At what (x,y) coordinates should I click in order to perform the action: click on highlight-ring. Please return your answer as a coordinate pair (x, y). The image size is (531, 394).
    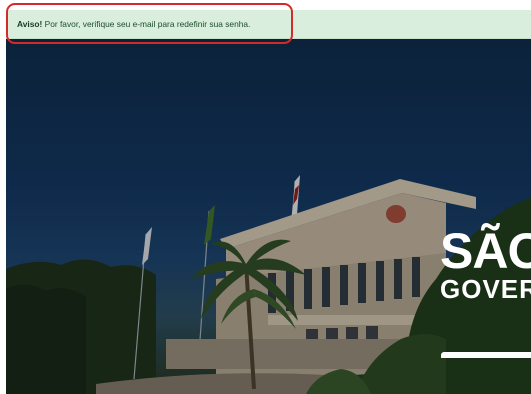
    Looking at the image, I should click on (149, 23).